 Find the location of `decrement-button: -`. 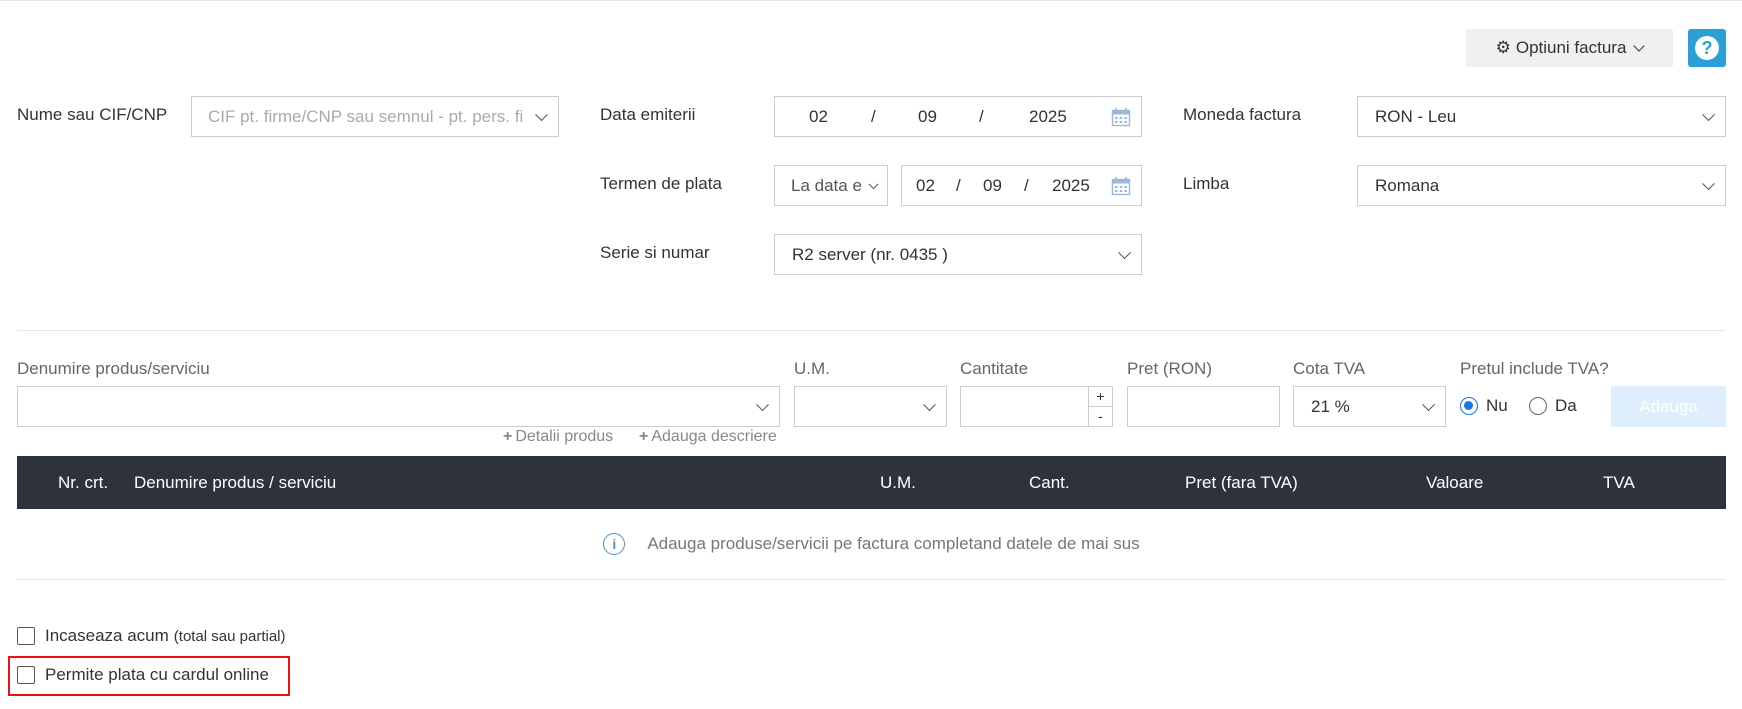

decrement-button: - is located at coordinates (1100, 417).